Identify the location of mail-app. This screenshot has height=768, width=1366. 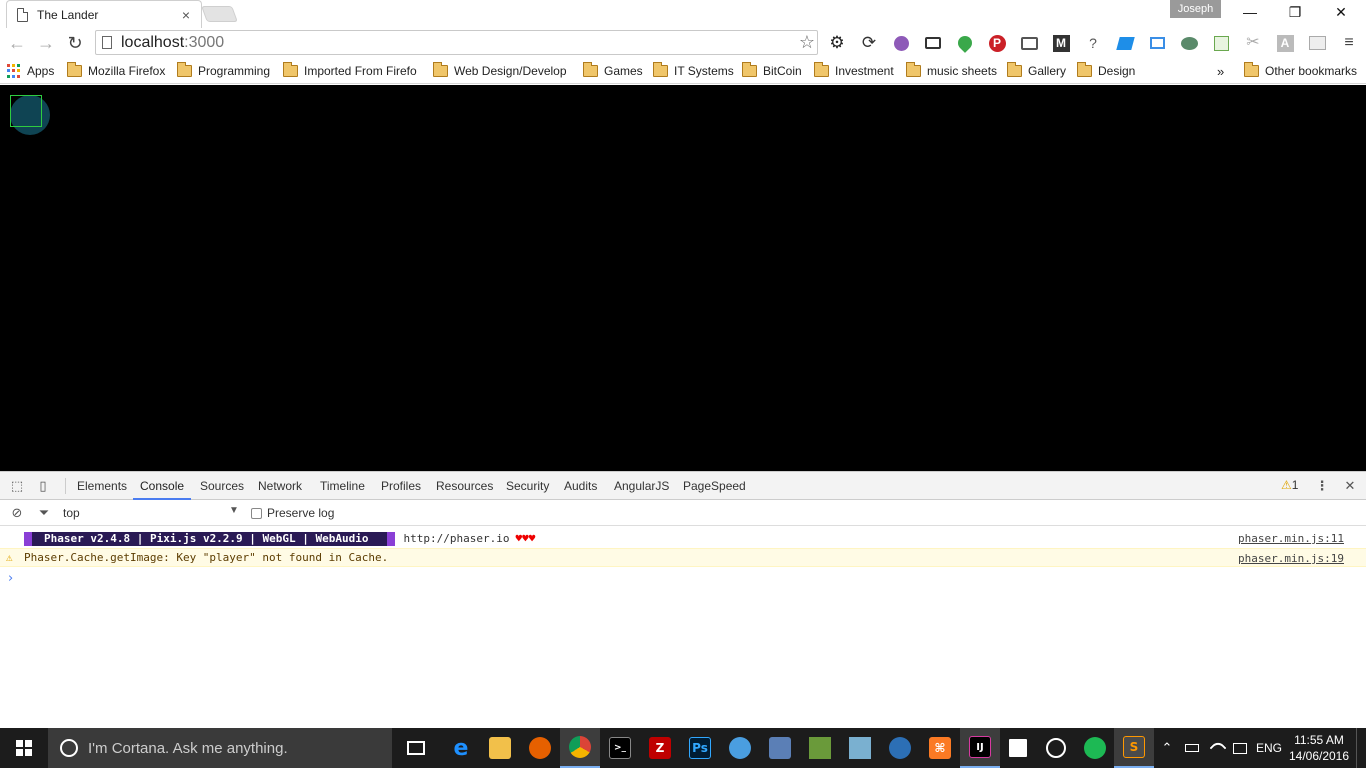
(900, 748).